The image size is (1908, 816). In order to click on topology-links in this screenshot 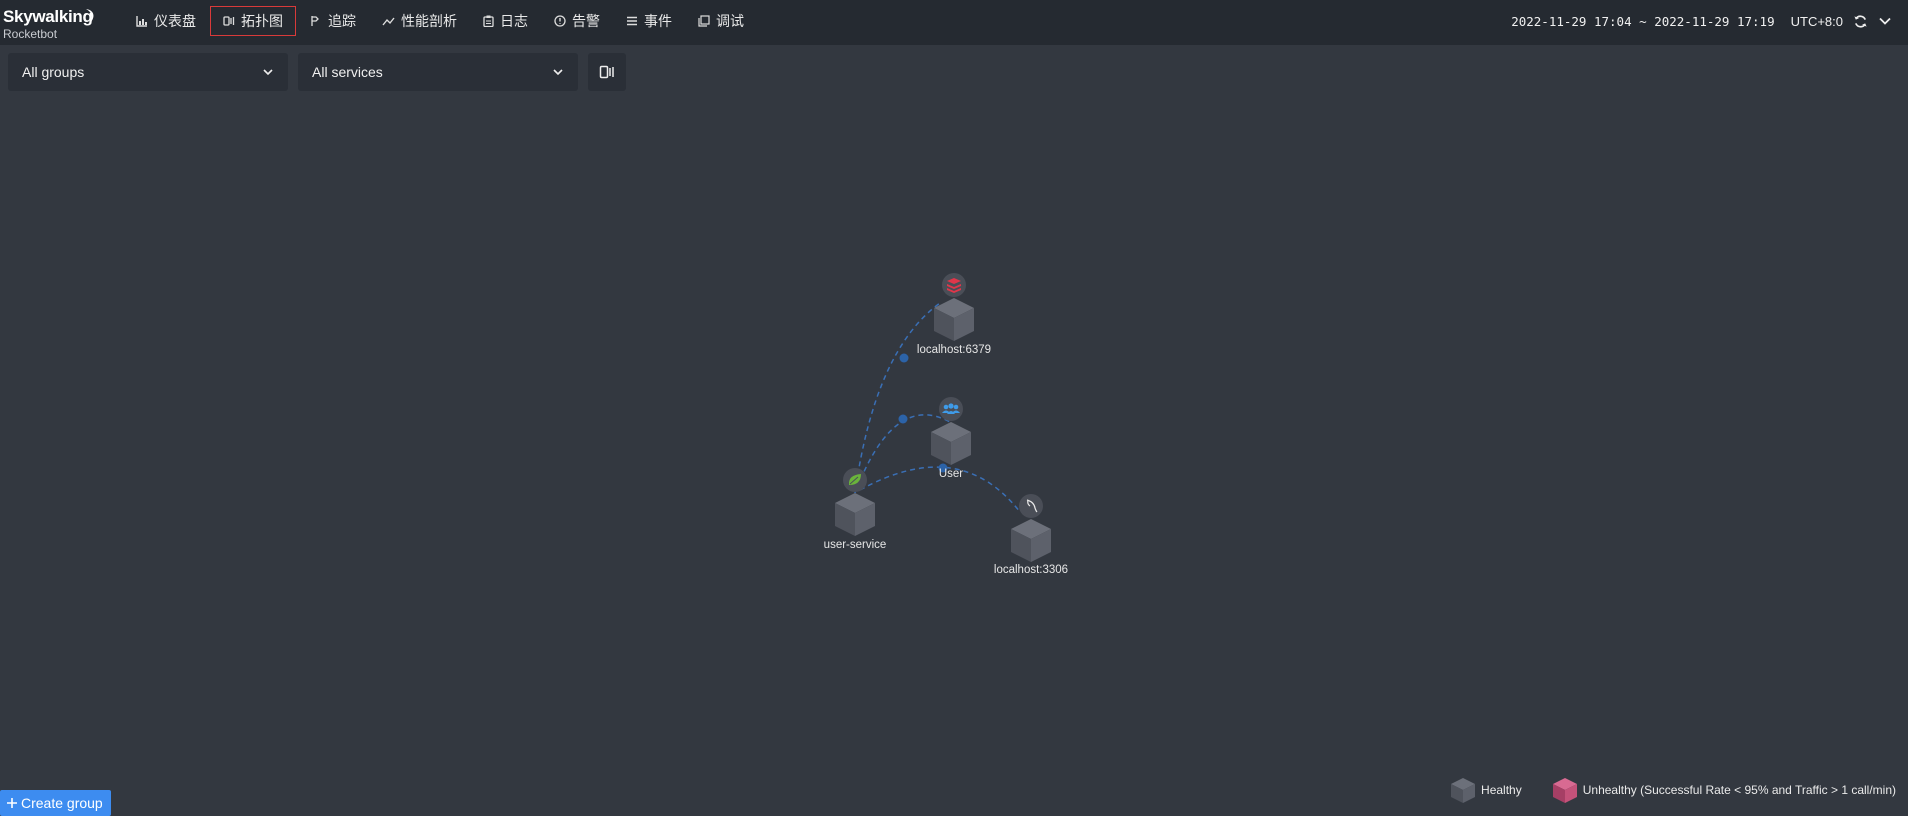, I will do `click(937, 407)`.